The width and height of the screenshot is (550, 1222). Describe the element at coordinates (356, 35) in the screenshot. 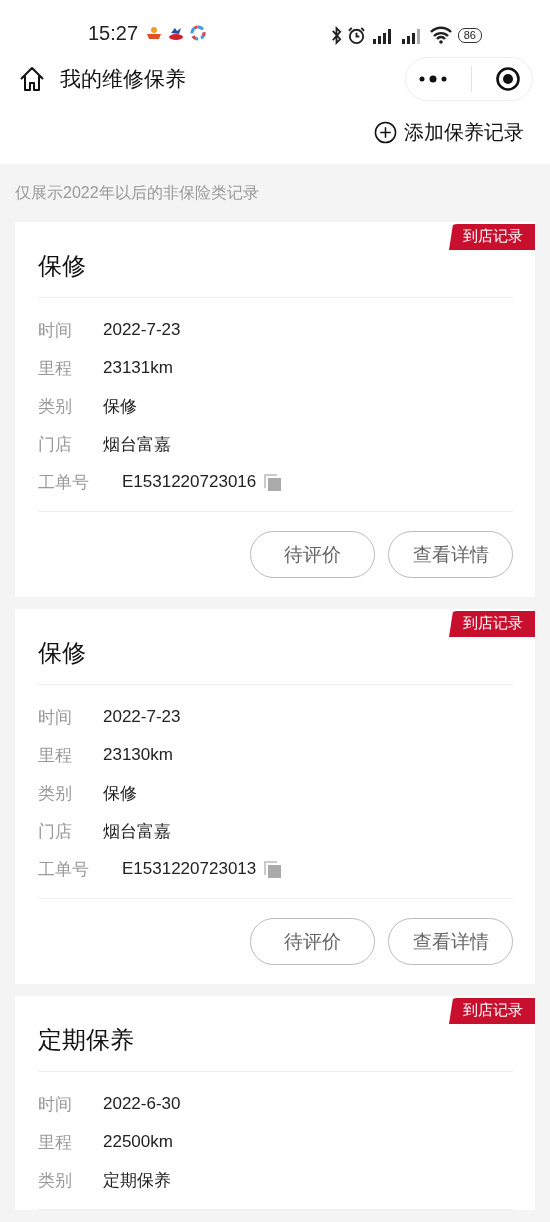

I see `alarm-icon` at that location.